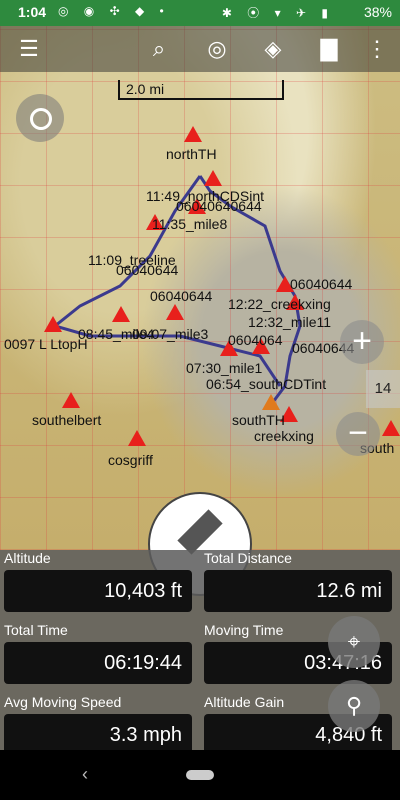 The image size is (400, 800). What do you see at coordinates (36, 630) in the screenshot?
I see `stat-label: Total Time` at bounding box center [36, 630].